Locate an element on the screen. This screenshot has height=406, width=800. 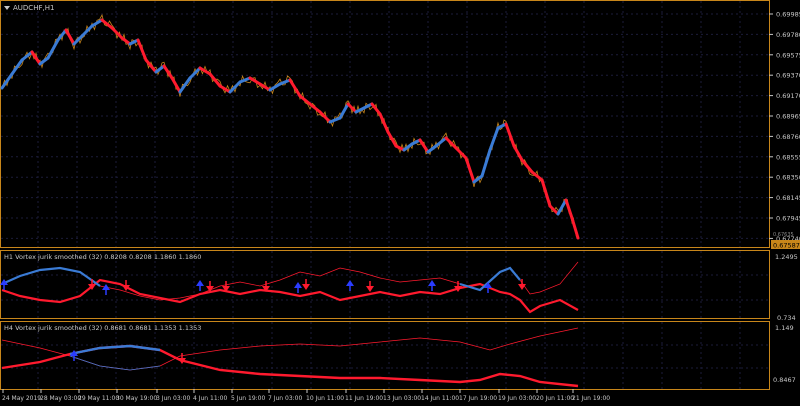
time-tick-label: 5 Jun 19:00 is located at coordinates (248, 398).